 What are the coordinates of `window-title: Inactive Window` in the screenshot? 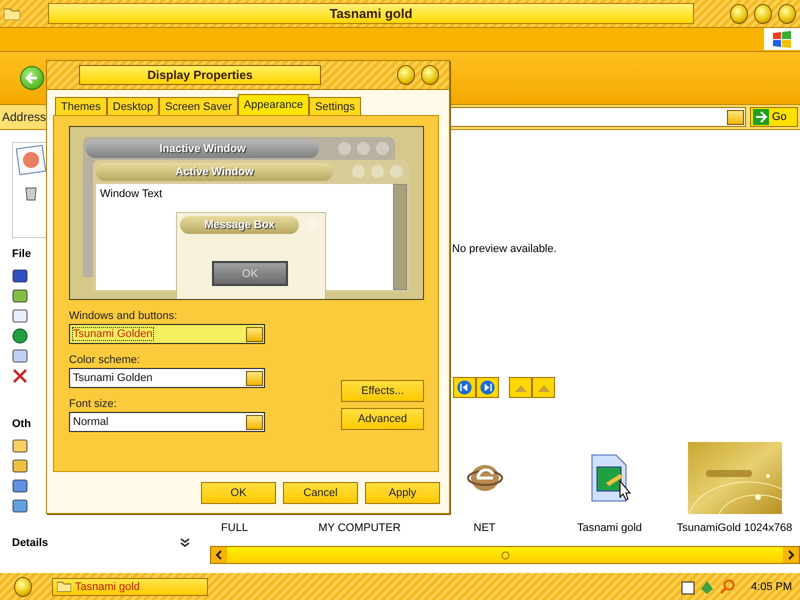 It's located at (202, 149).